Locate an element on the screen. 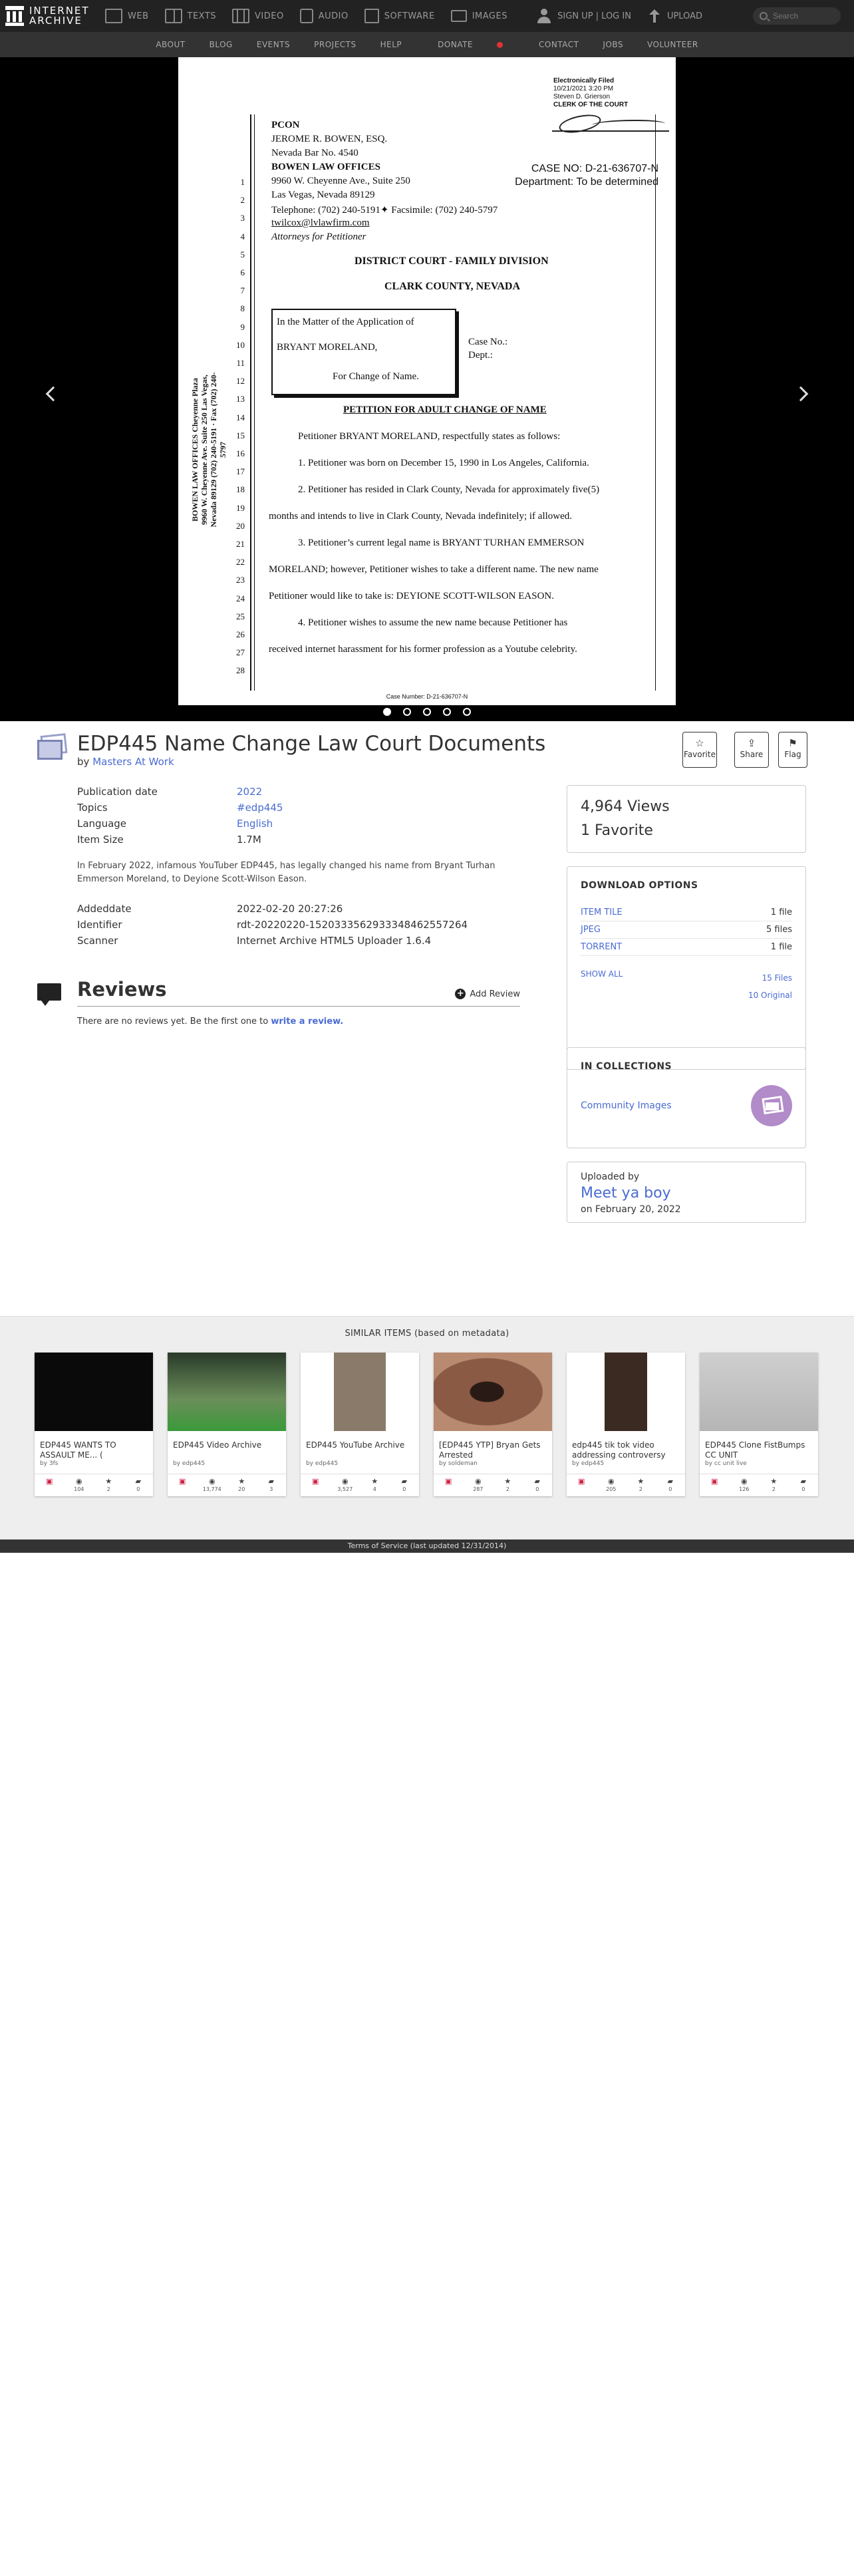 Image resolution: width=854 pixels, height=2576 pixels. signup-login-link: SIGN UP | LOG IN is located at coordinates (594, 16).